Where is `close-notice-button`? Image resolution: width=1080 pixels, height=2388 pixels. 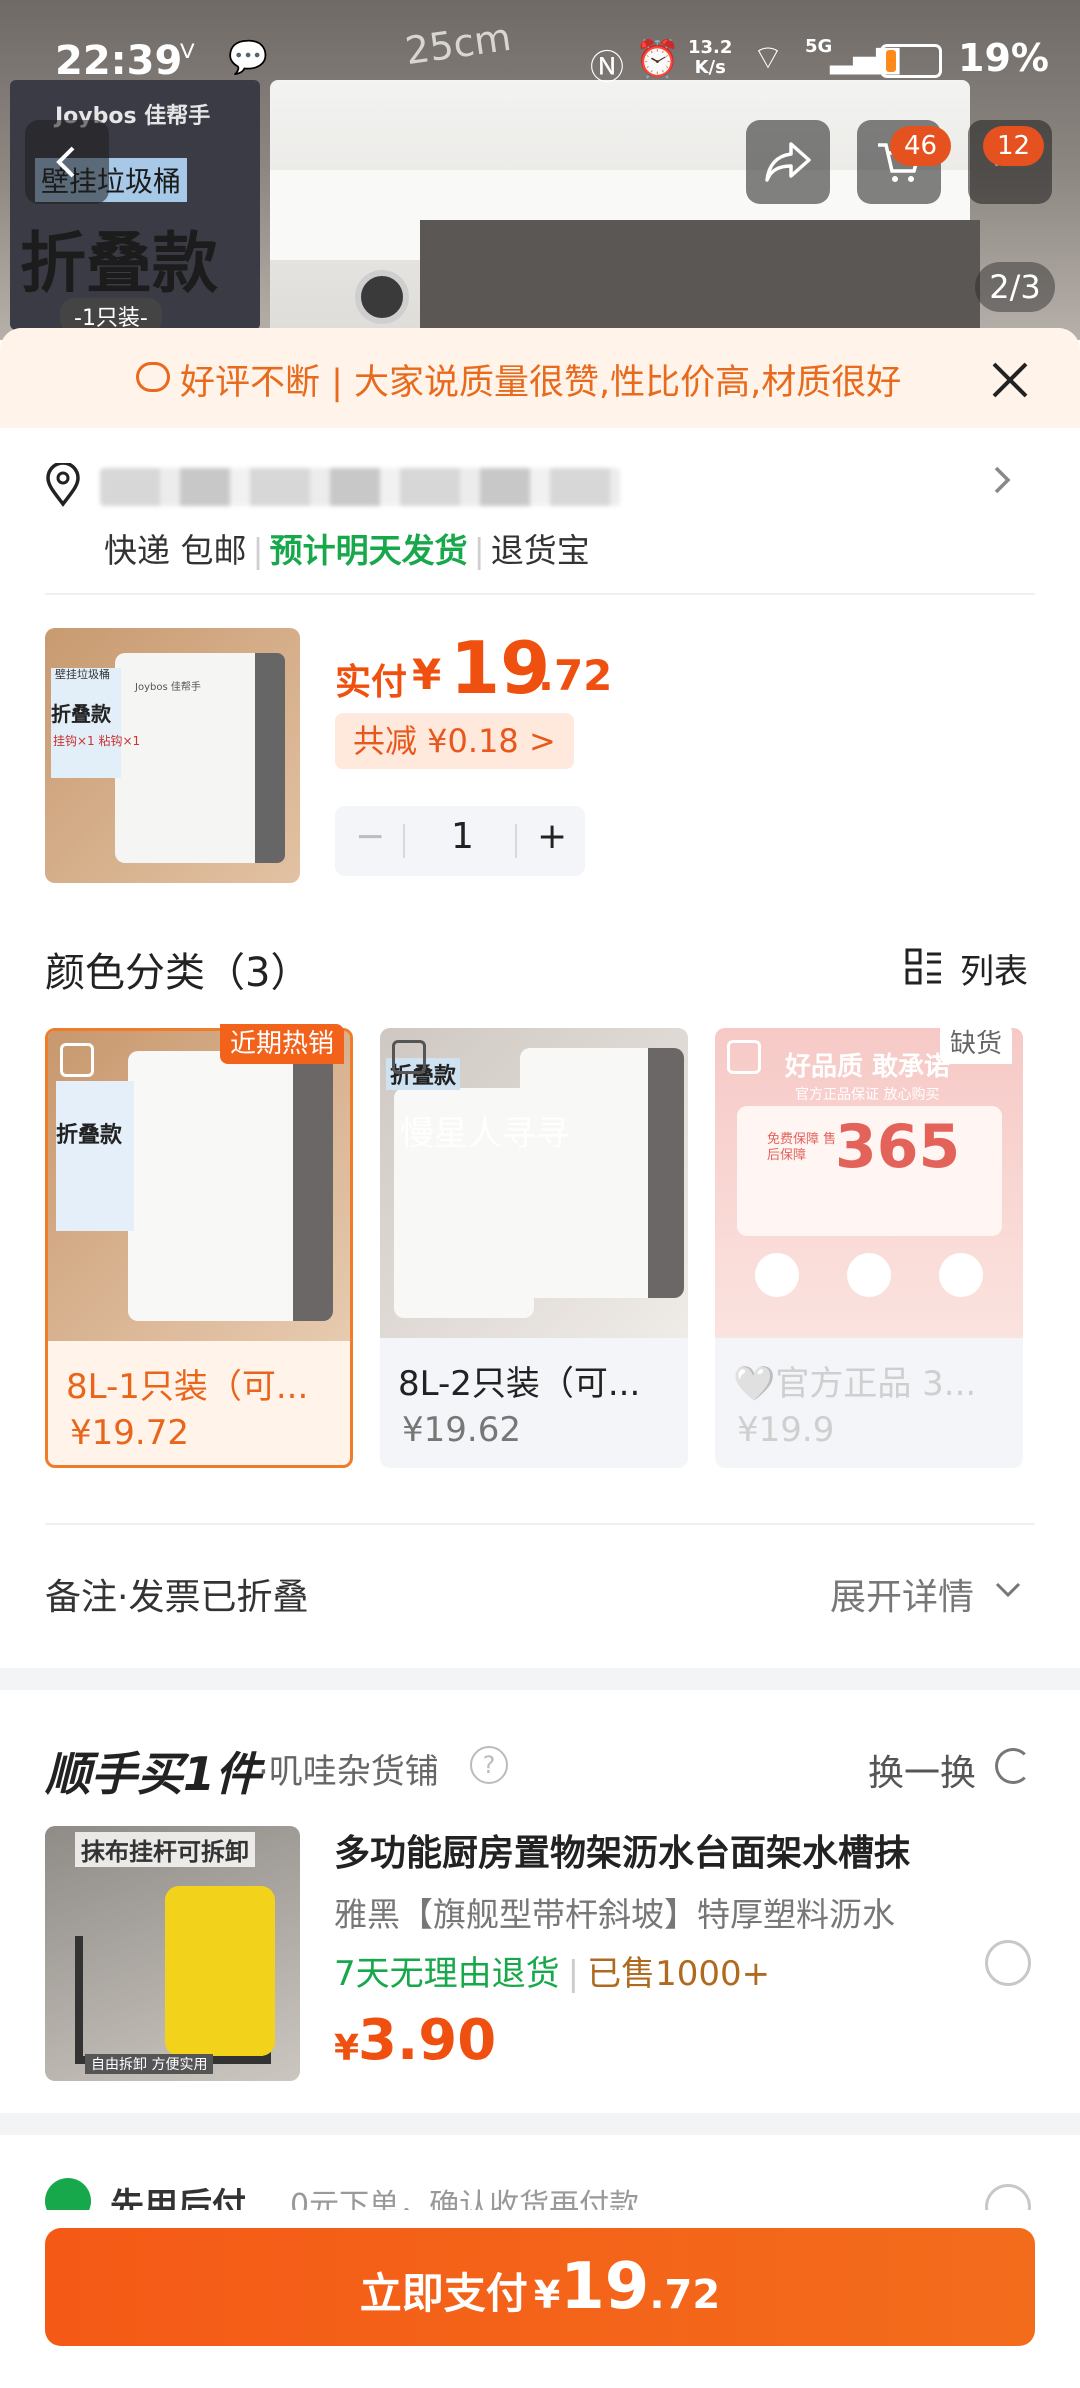
close-notice-button is located at coordinates (1010, 381).